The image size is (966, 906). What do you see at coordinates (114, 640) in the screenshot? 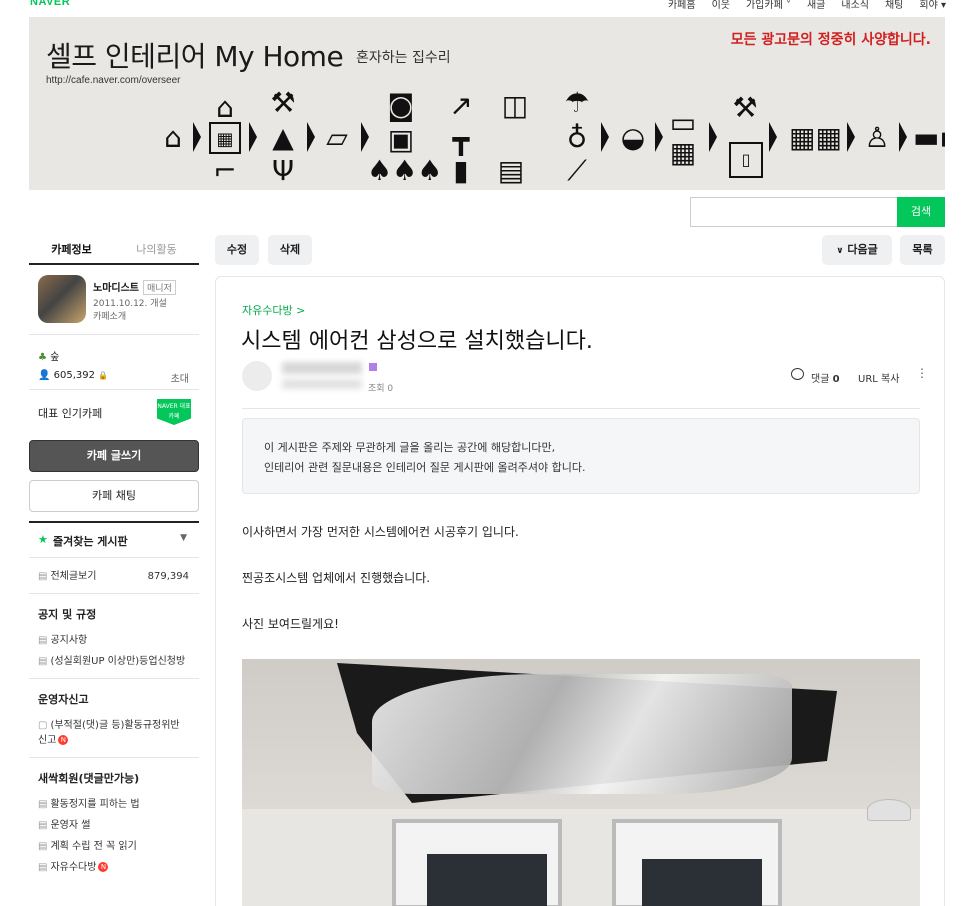
I see `menu-item-notice: ▤ 공지사항` at bounding box center [114, 640].